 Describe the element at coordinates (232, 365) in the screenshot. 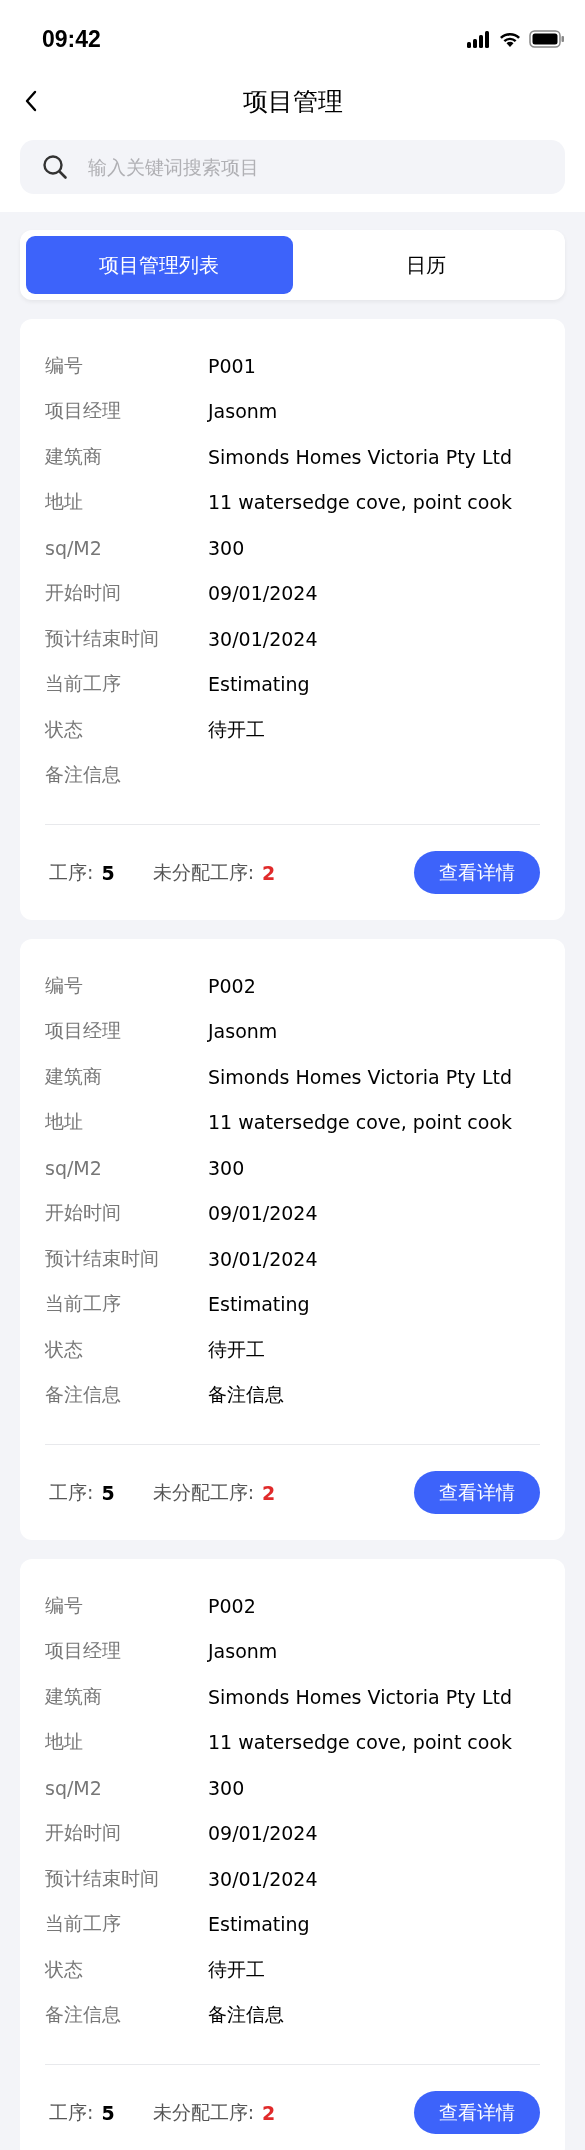

I see `field-value: P001` at that location.